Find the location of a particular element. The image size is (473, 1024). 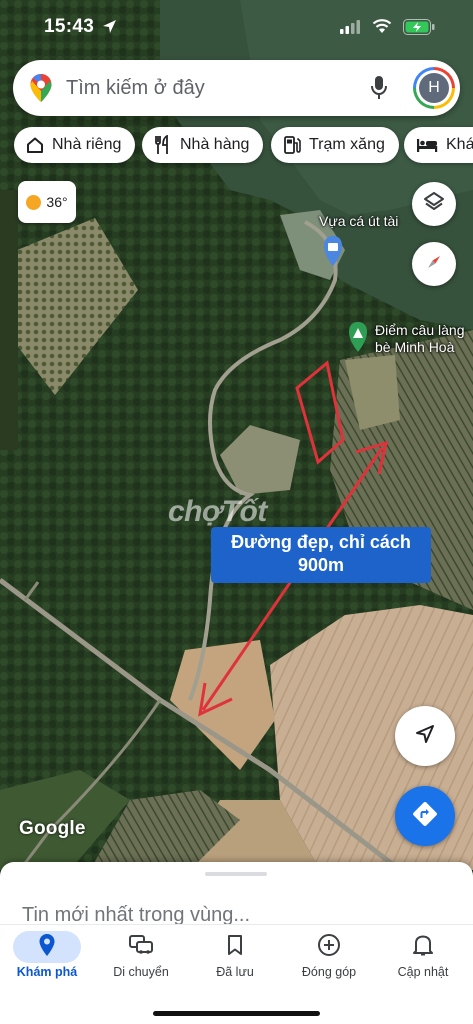

bell-icon is located at coordinates (423, 947).